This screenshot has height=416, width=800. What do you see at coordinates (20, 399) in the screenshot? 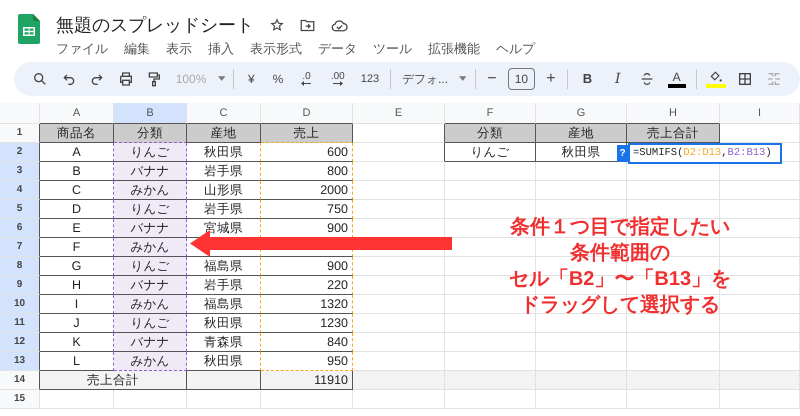
I see `row-number: 15` at bounding box center [20, 399].